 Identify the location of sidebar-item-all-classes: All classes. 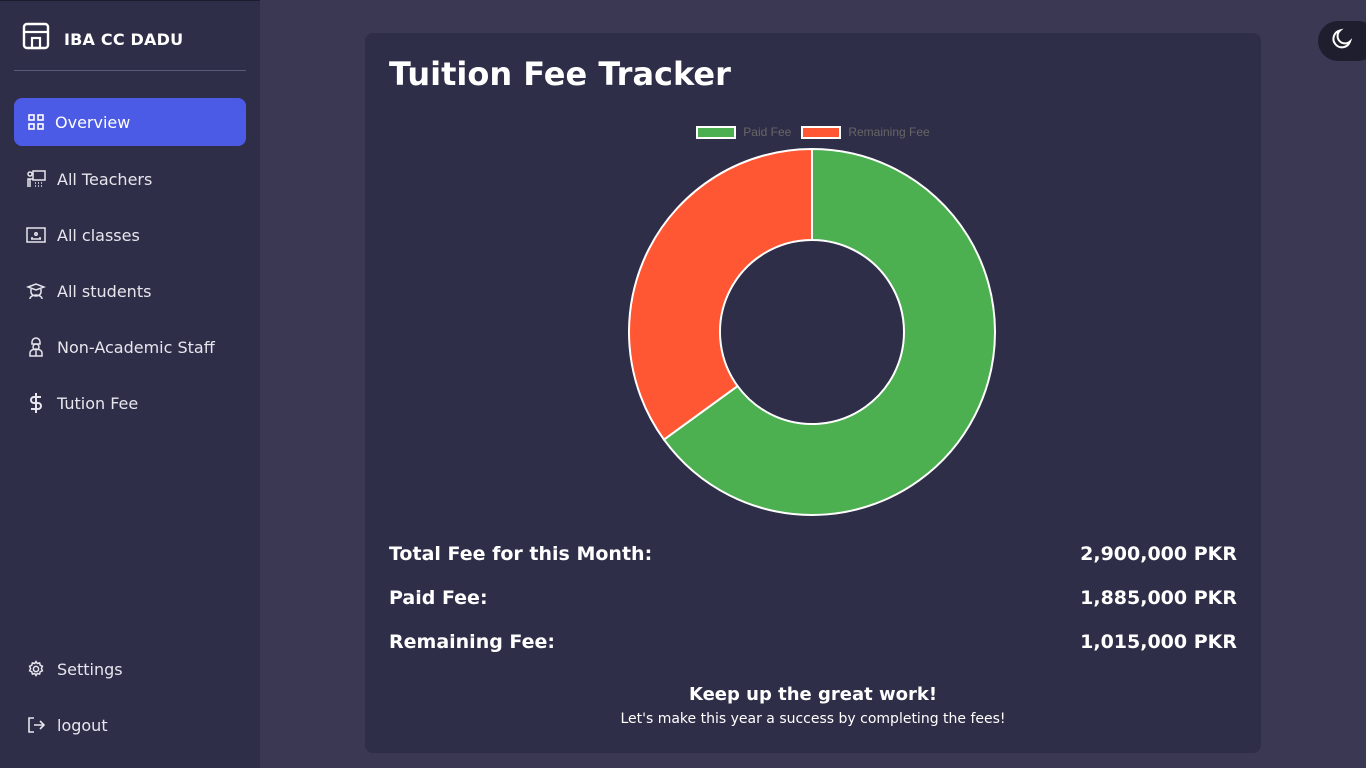
(130, 235).